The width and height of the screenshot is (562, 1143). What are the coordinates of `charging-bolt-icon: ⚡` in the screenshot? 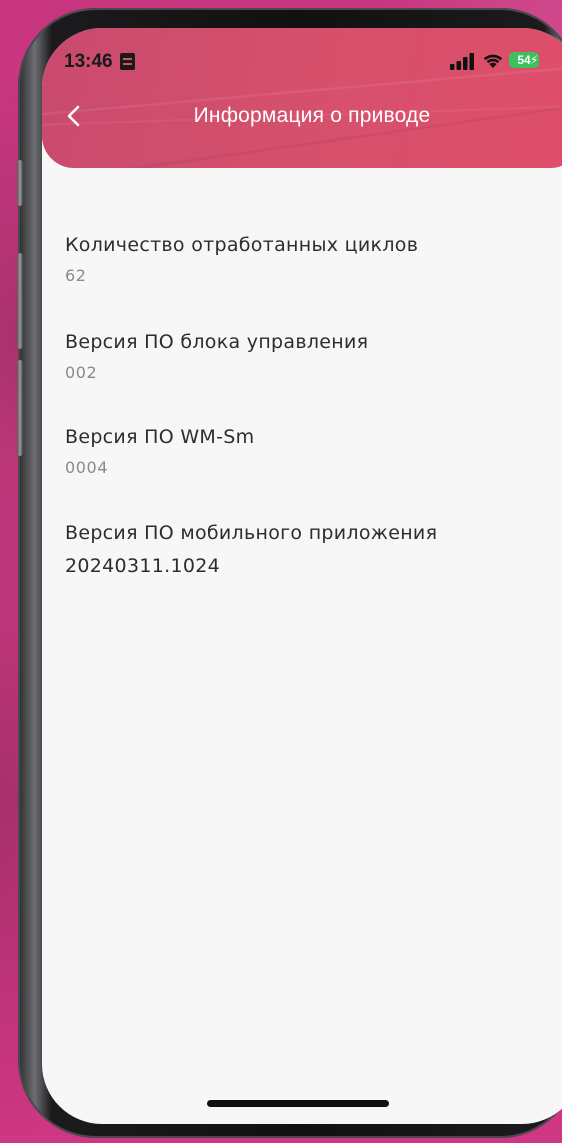 It's located at (534, 60).